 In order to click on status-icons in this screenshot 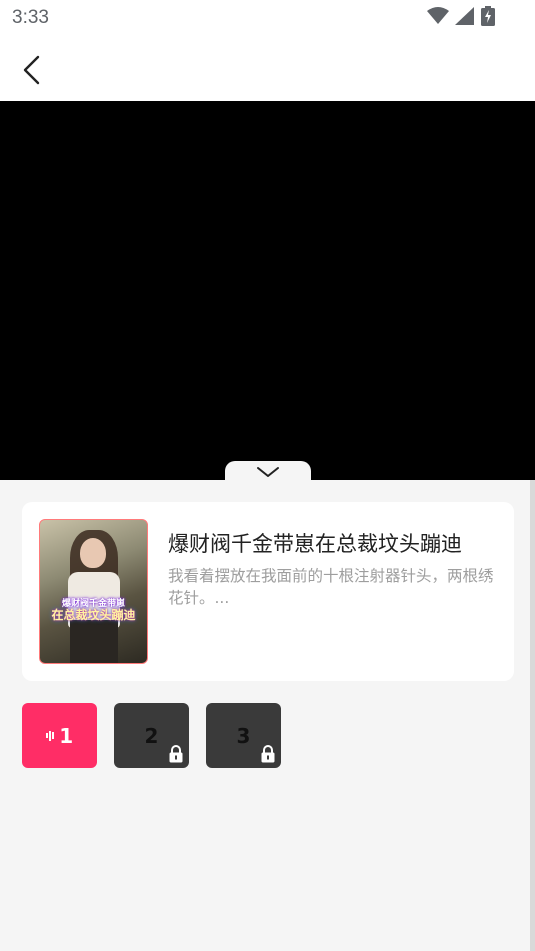, I will do `click(461, 18)`.